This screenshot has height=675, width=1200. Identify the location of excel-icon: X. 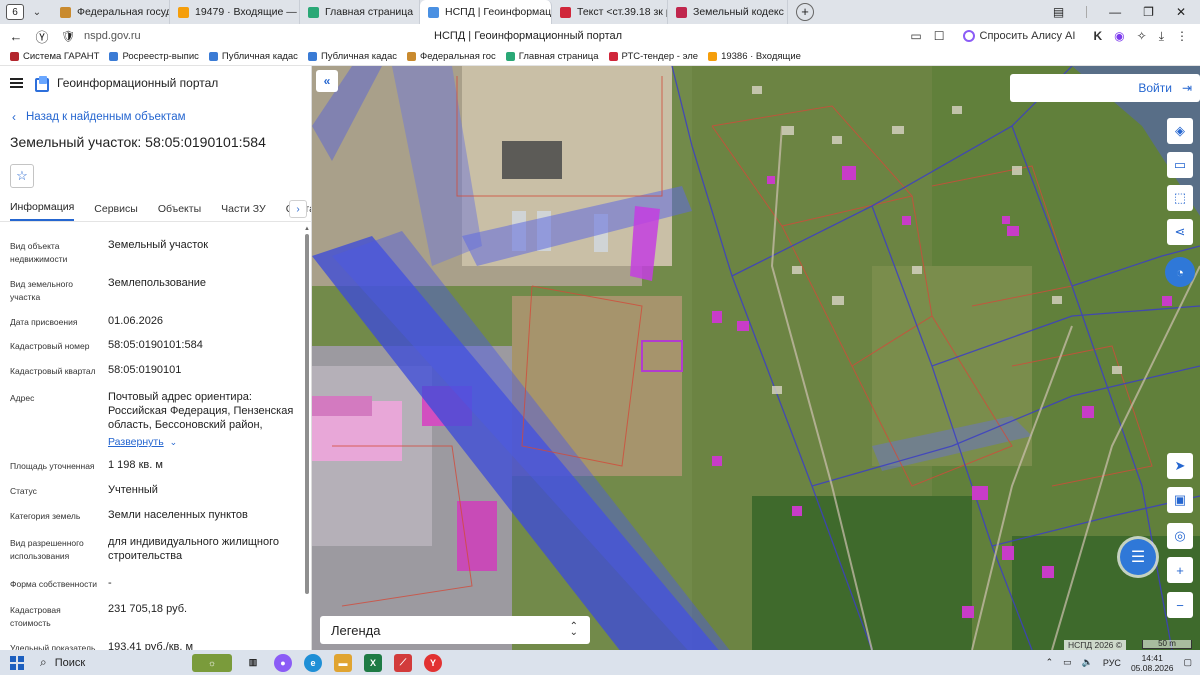
(373, 662).